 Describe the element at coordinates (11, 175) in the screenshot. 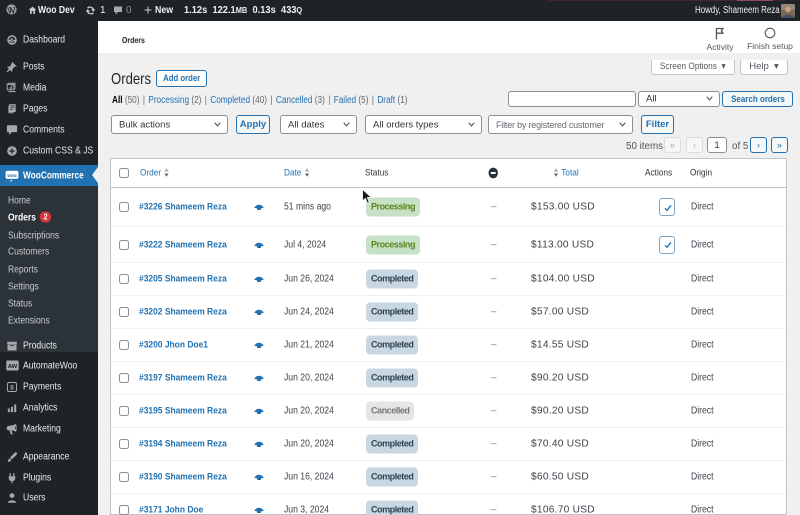

I see `svg-text: woo` at that location.